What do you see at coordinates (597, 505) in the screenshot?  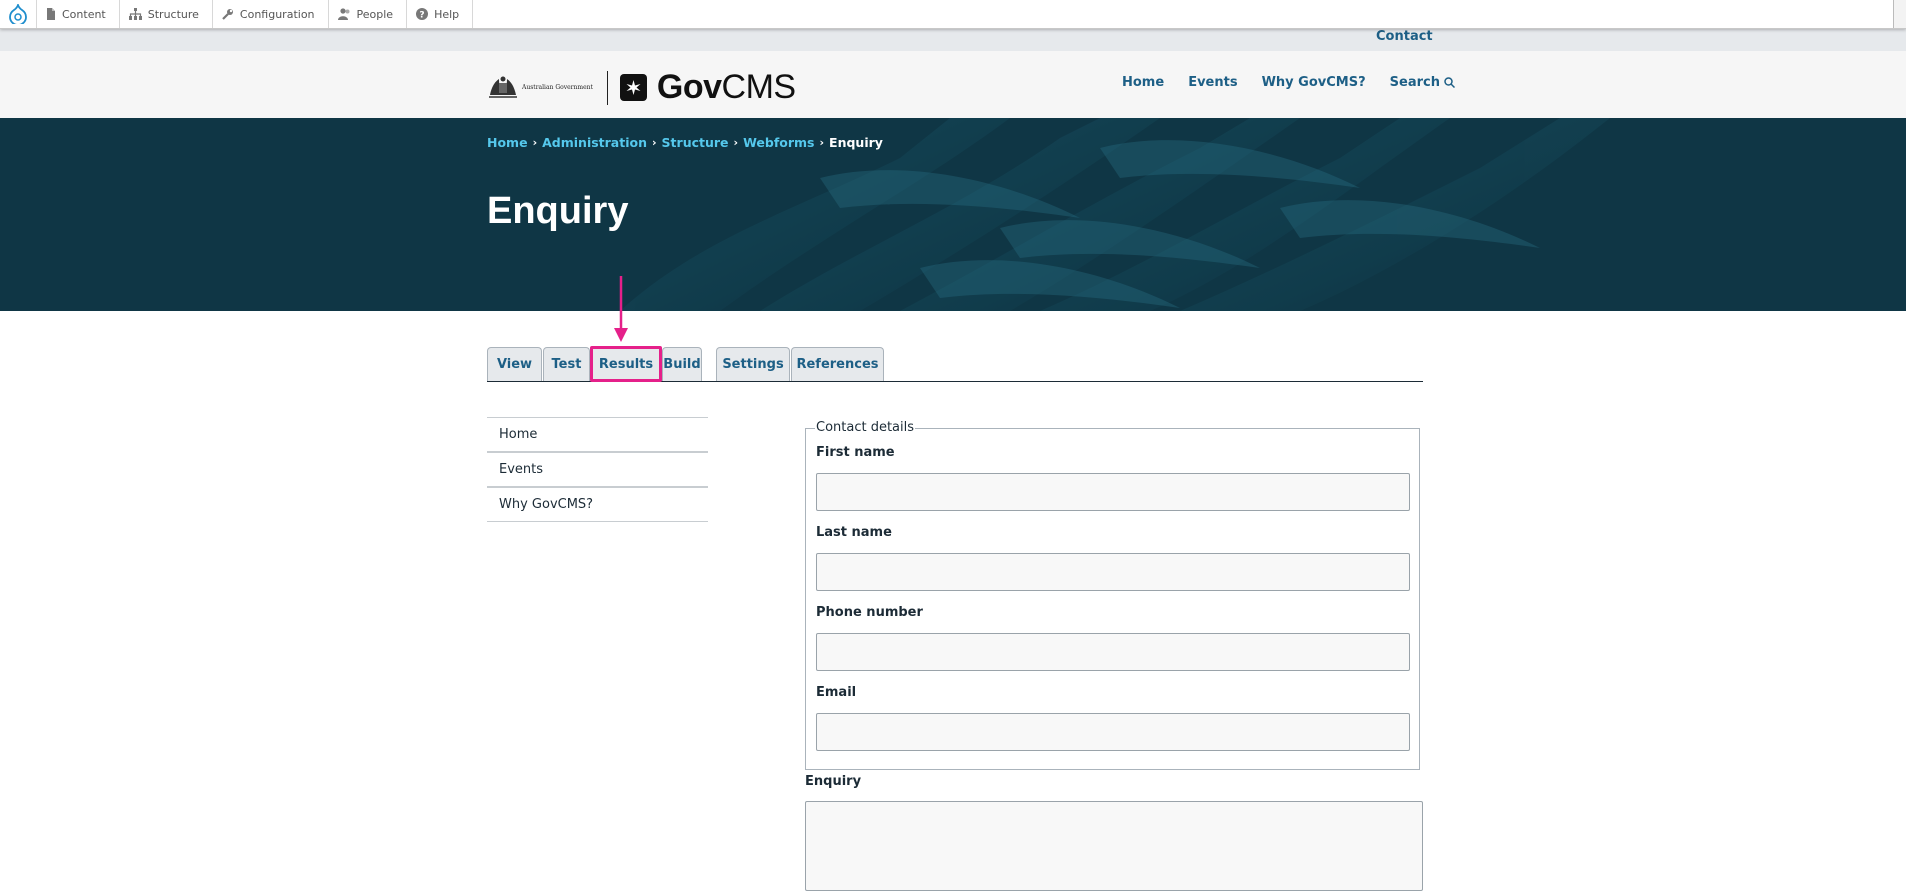 I see `sidebar-item-why-govcms: Why GovCMS?` at bounding box center [597, 505].